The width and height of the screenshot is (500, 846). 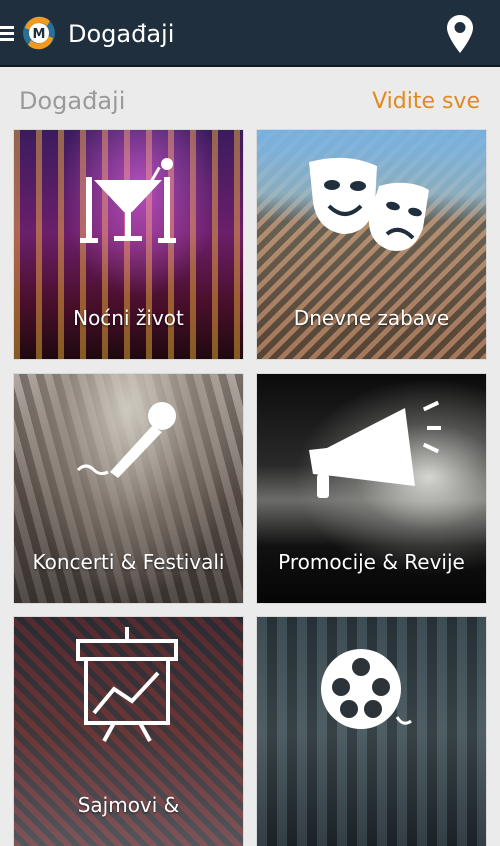 I want to click on category-tile-nightlife: Noćni život, so click(x=128, y=244).